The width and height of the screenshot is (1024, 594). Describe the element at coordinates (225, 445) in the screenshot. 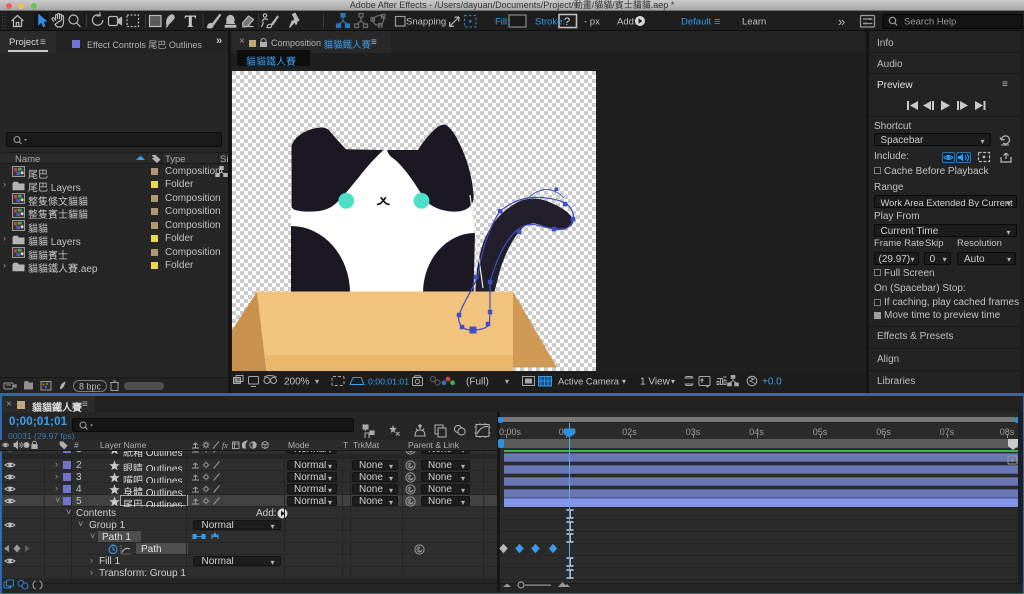

I see `svg-text: fx` at that location.